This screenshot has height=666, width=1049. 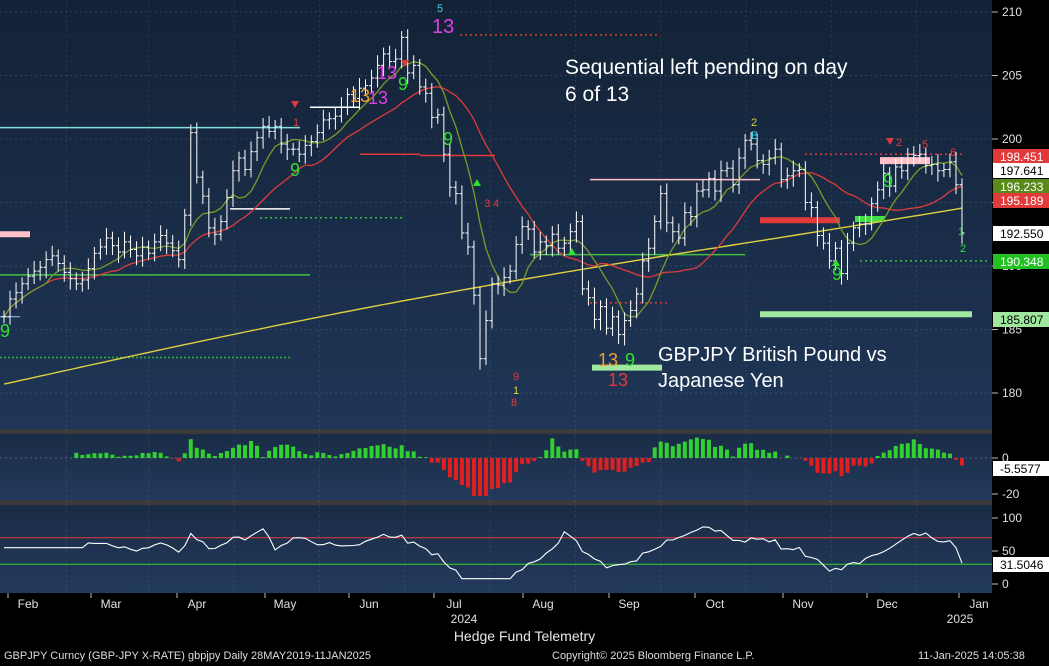 What do you see at coordinates (111, 604) in the screenshot?
I see `x-tick-label: Mar` at bounding box center [111, 604].